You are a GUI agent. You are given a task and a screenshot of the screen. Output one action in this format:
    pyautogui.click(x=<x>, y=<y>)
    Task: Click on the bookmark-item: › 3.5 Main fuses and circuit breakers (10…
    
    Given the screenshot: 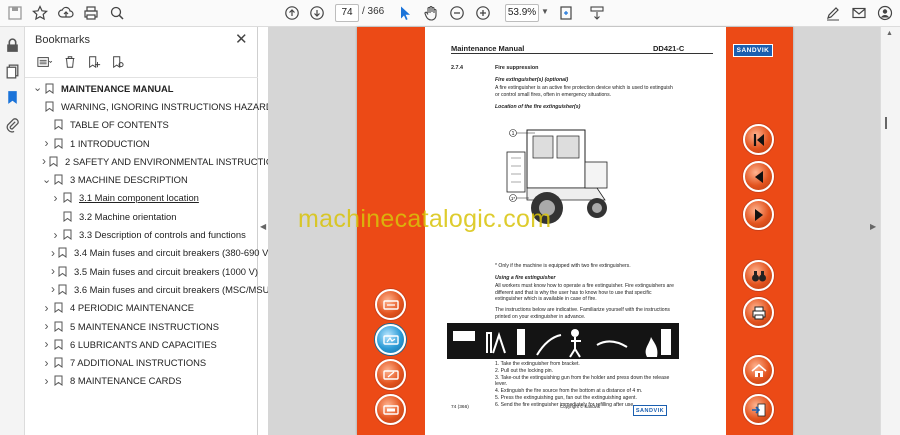 What is the action you would take?
    pyautogui.click(x=141, y=271)
    